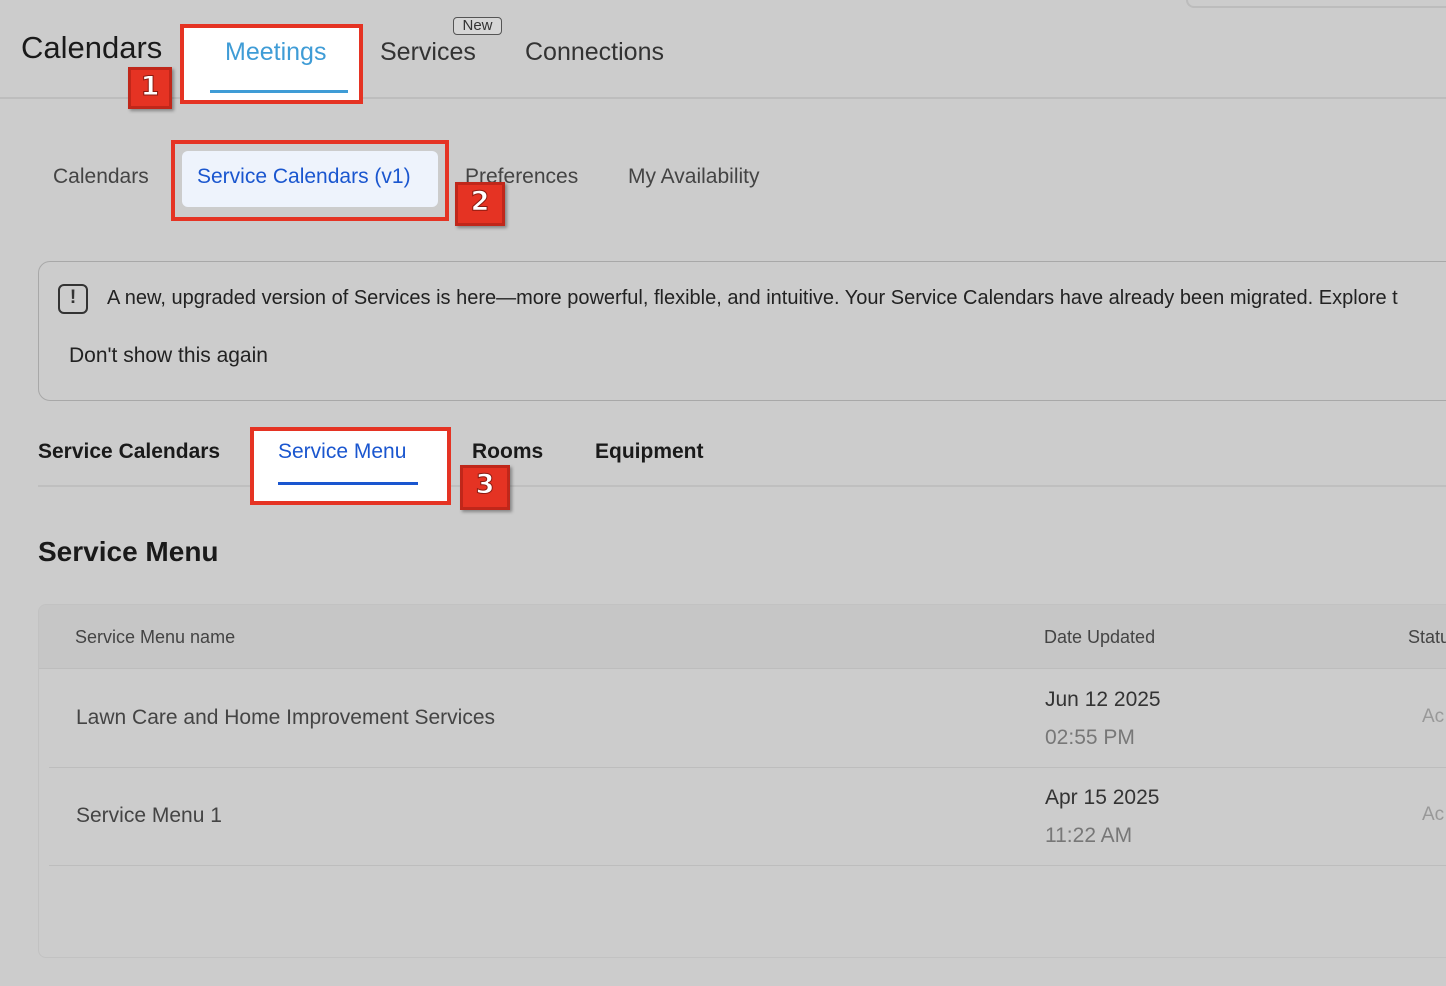 This screenshot has height=986, width=1446. Describe the element at coordinates (286, 717) in the screenshot. I see `row-name: Lawn Care and Home Improvement Services` at that location.